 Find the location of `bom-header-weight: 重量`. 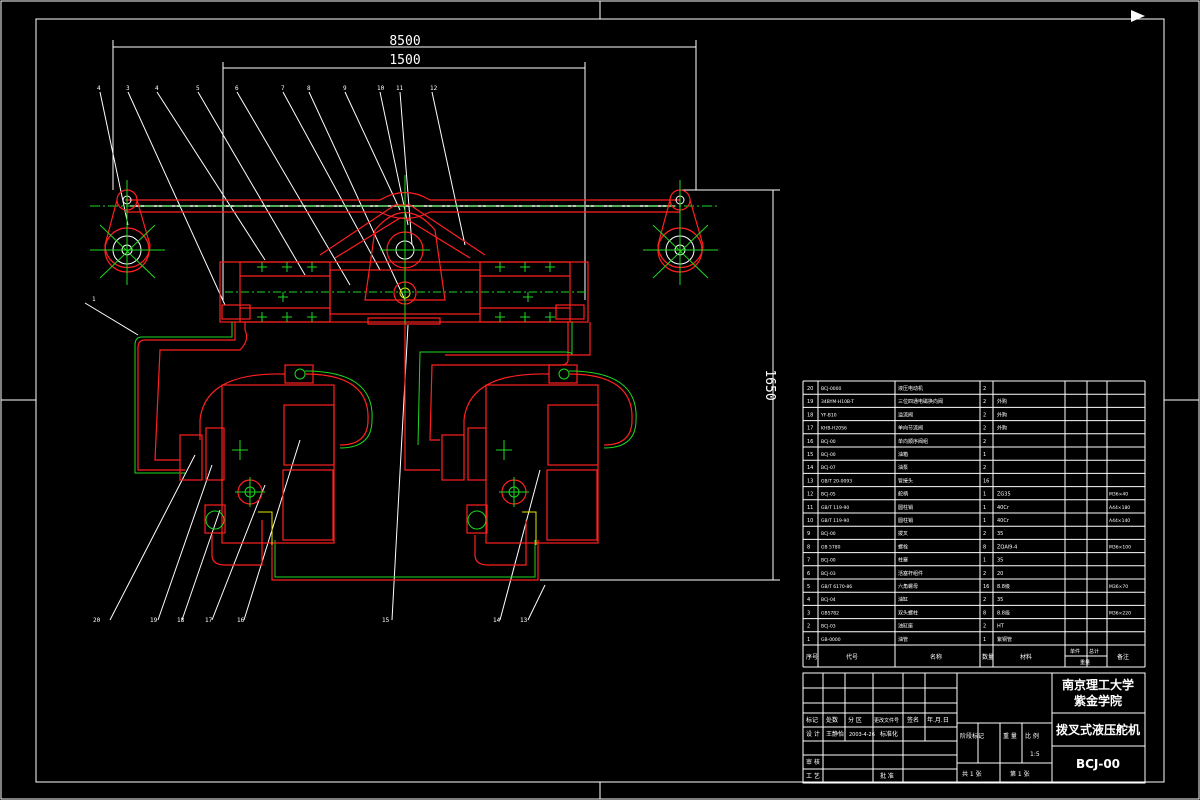

bom-header-weight: 重量 is located at coordinates (1085, 662).